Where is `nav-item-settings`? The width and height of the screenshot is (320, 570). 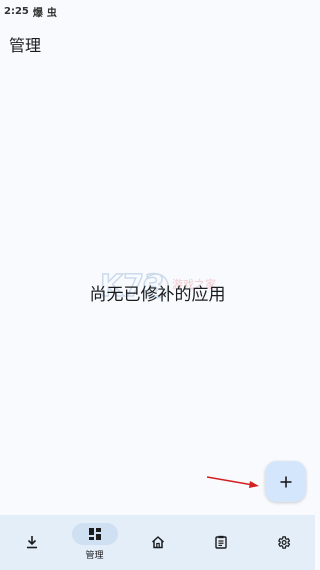 nav-item-settings is located at coordinates (283, 542).